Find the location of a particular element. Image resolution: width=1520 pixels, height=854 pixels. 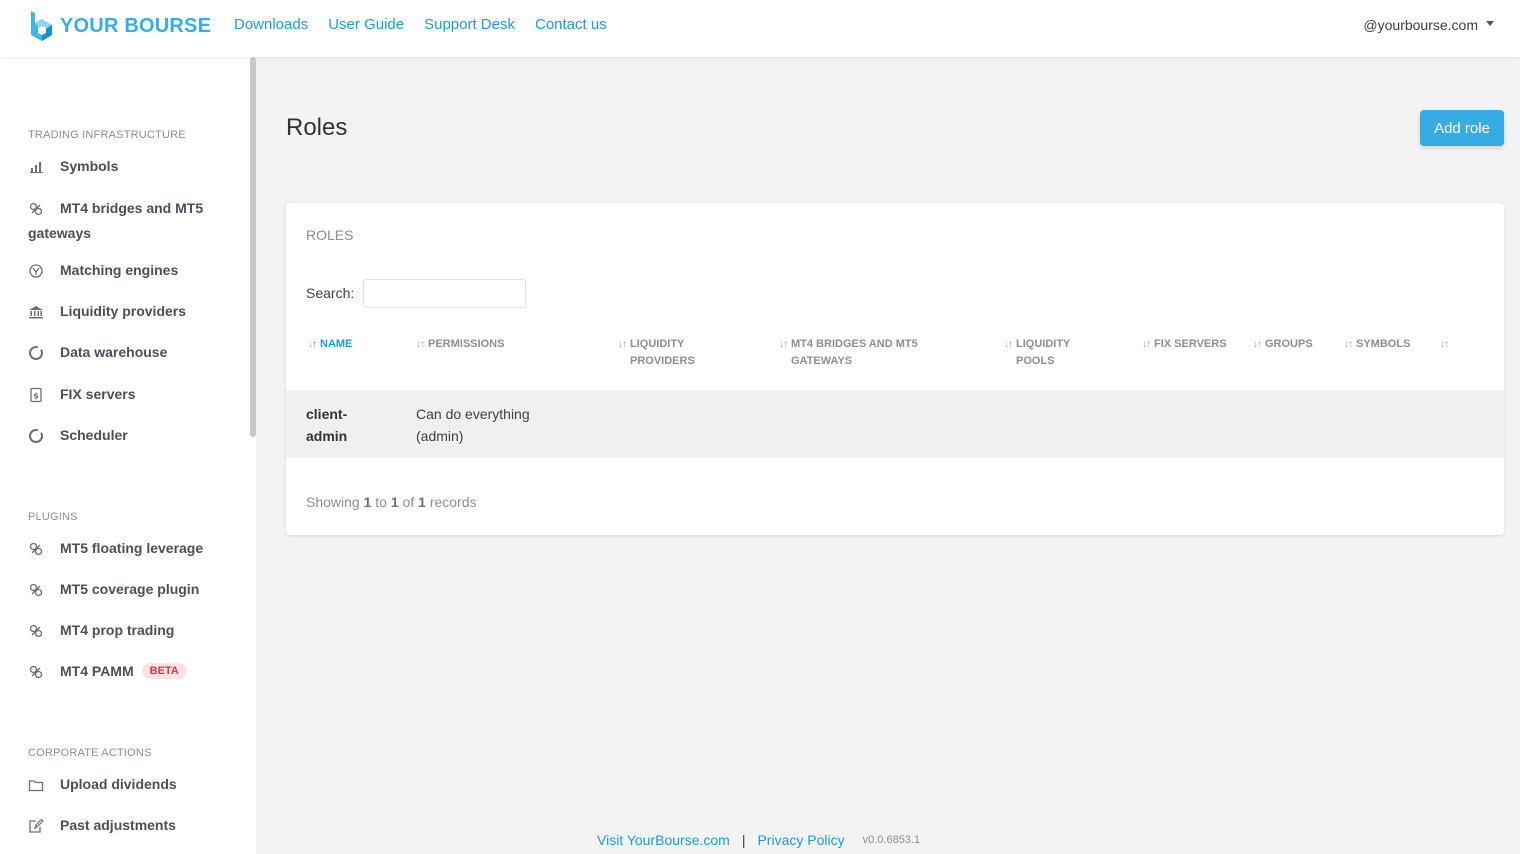

sidebar-section-corporate-actions: CORPORATE ACTIONS is located at coordinates (90, 753).